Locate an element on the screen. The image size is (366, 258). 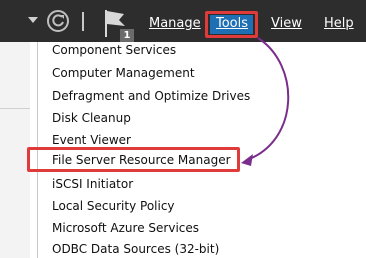
background-window-strip is located at coordinates (15, 150).